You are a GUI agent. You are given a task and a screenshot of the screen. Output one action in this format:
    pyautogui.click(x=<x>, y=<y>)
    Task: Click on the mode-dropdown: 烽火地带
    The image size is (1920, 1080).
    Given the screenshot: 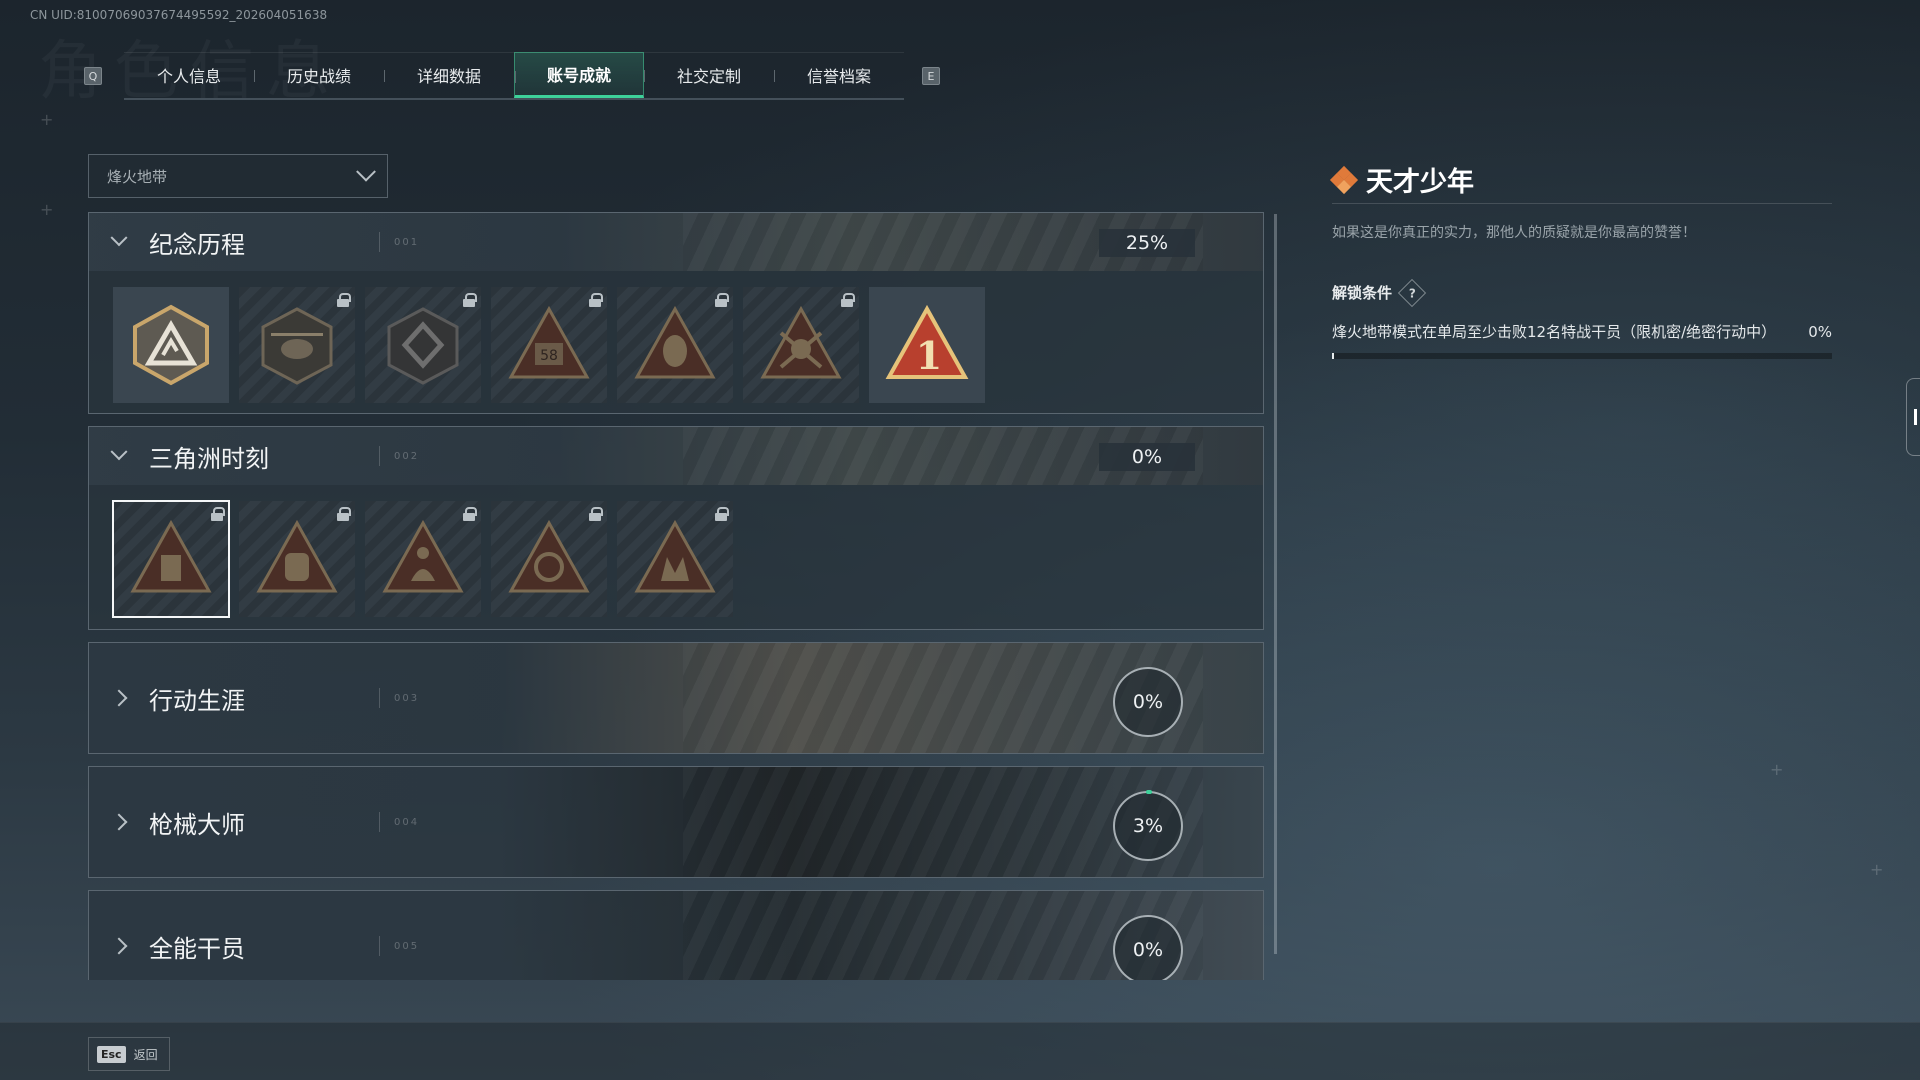 What is the action you would take?
    pyautogui.click(x=238, y=176)
    